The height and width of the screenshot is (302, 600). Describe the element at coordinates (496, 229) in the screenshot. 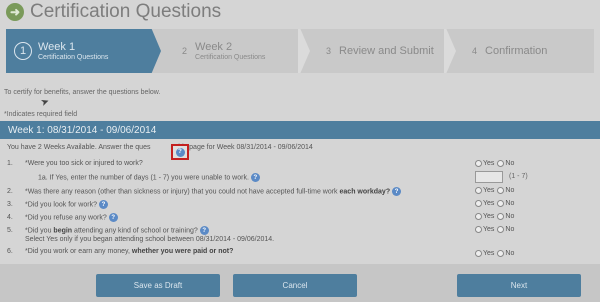

I see `question-5-options: Yes No` at that location.